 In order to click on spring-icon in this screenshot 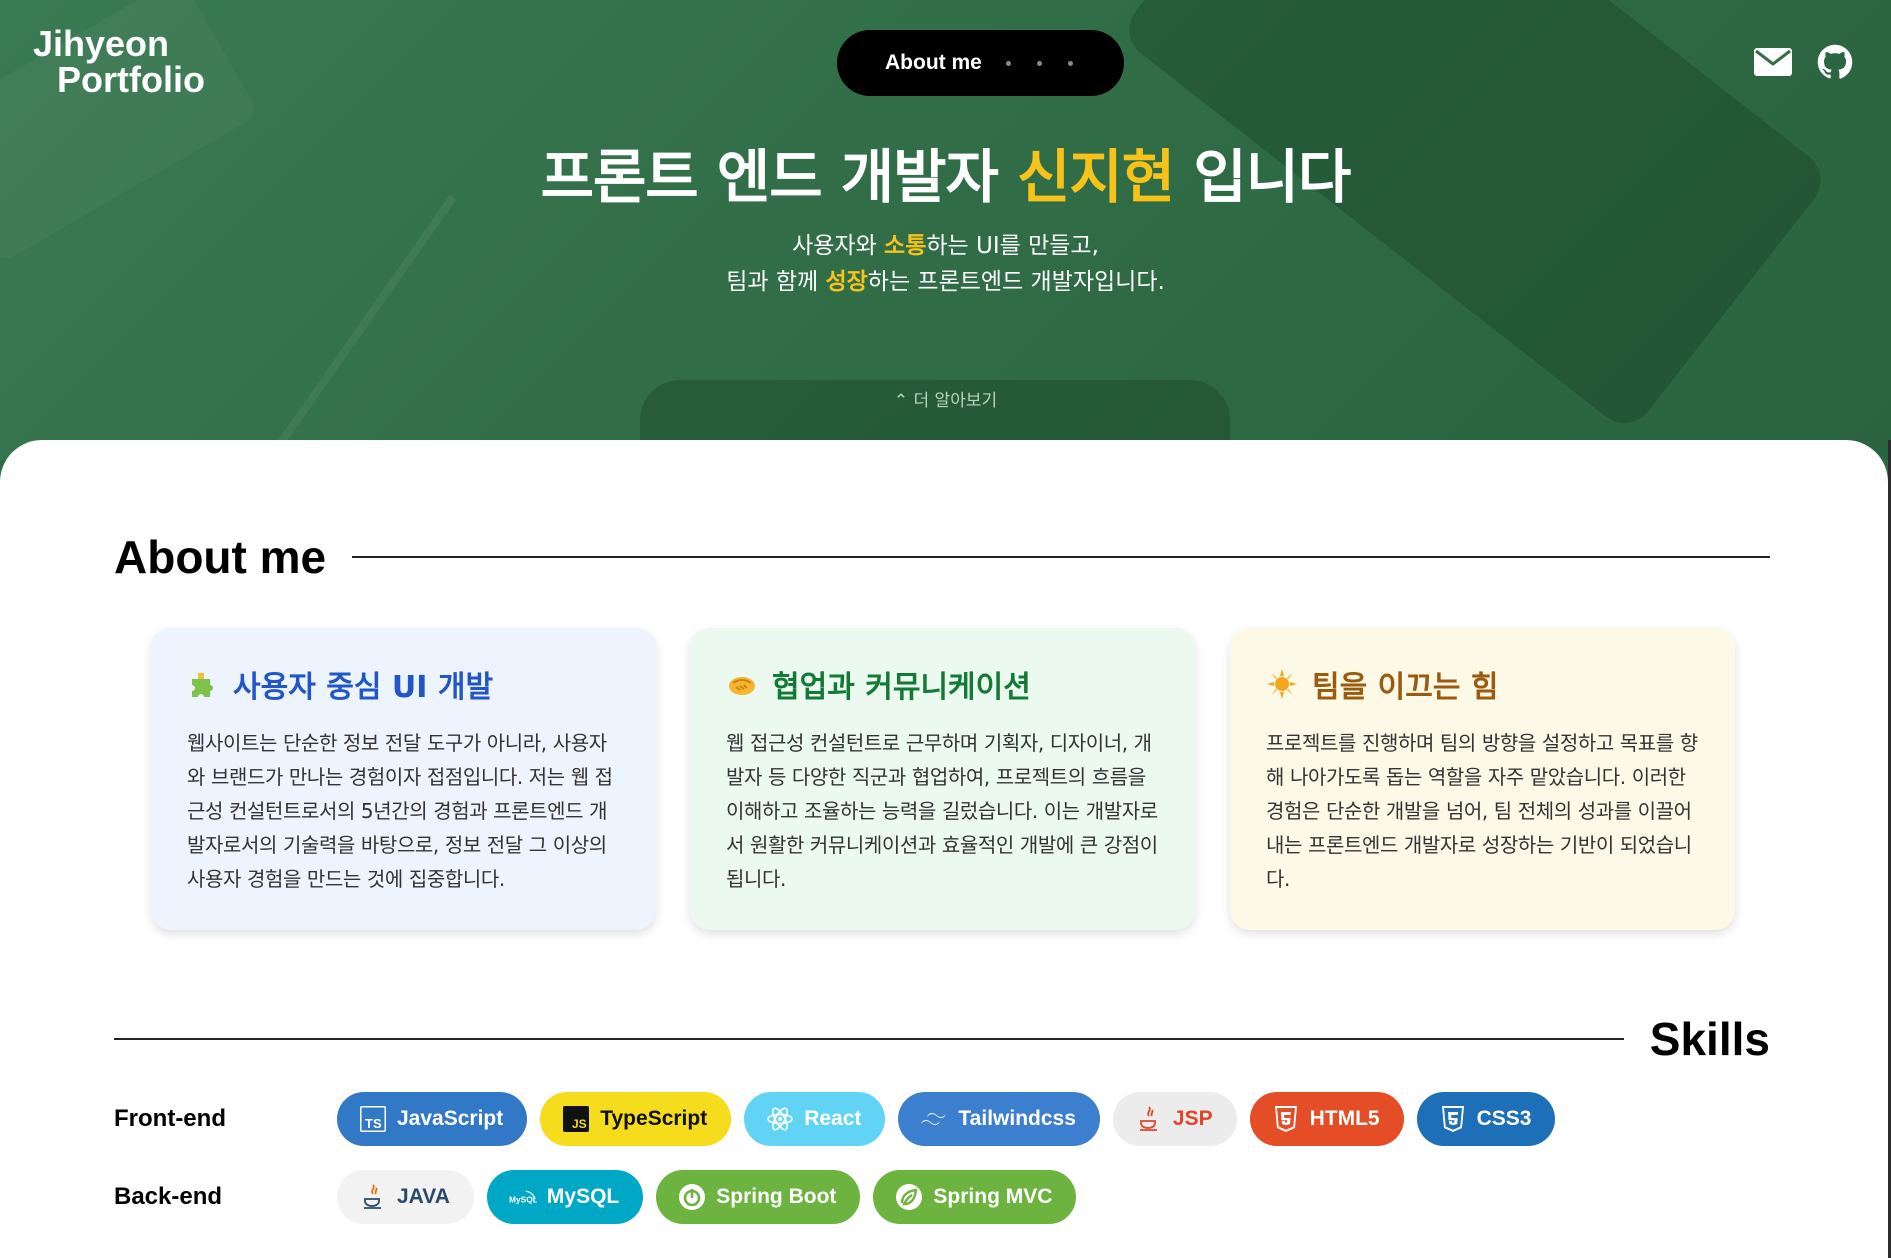, I will do `click(909, 1197)`.